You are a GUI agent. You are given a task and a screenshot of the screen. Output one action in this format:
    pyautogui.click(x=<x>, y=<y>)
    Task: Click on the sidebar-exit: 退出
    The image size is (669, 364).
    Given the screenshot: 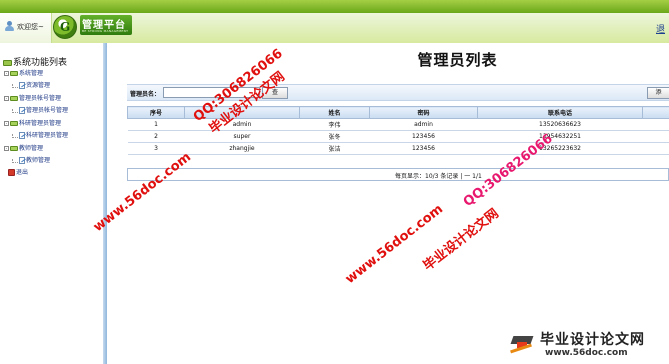 What is the action you would take?
    pyautogui.click(x=18, y=171)
    